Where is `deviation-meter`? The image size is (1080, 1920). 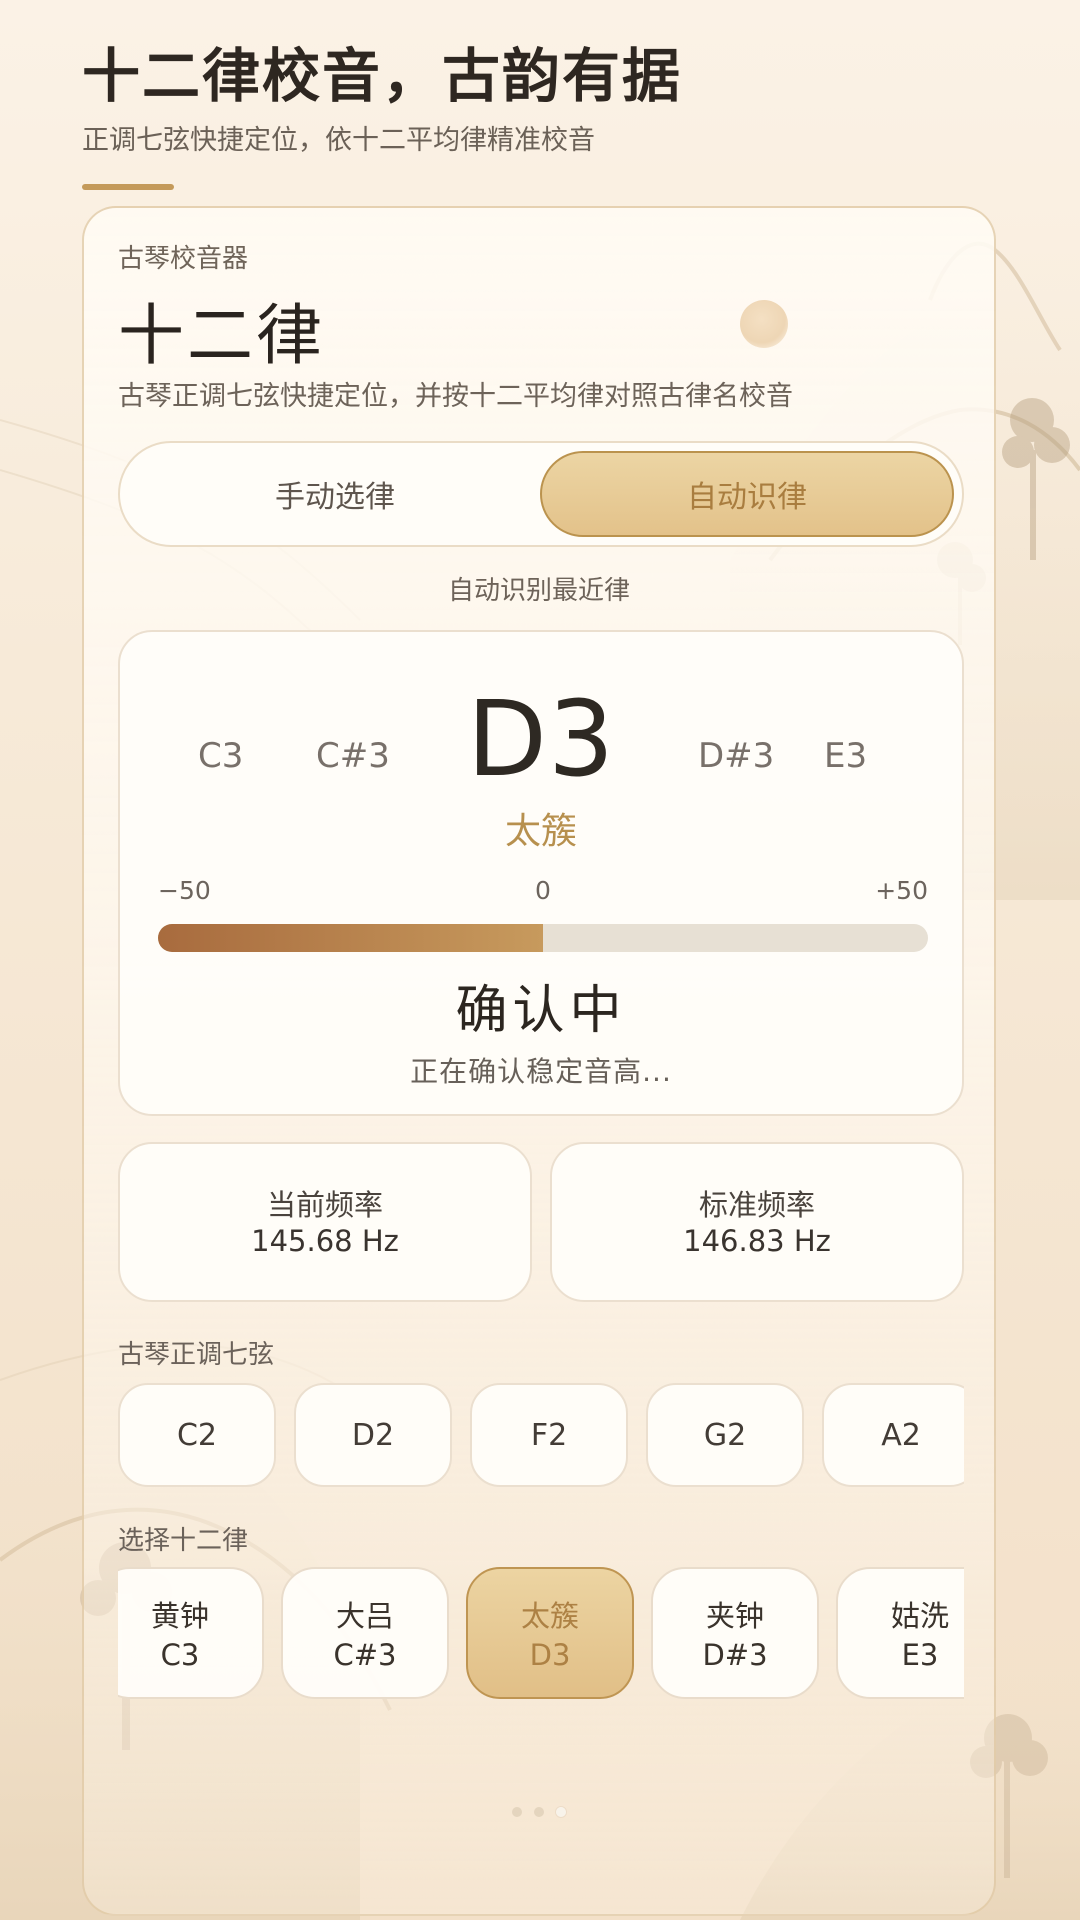 deviation-meter is located at coordinates (543, 938).